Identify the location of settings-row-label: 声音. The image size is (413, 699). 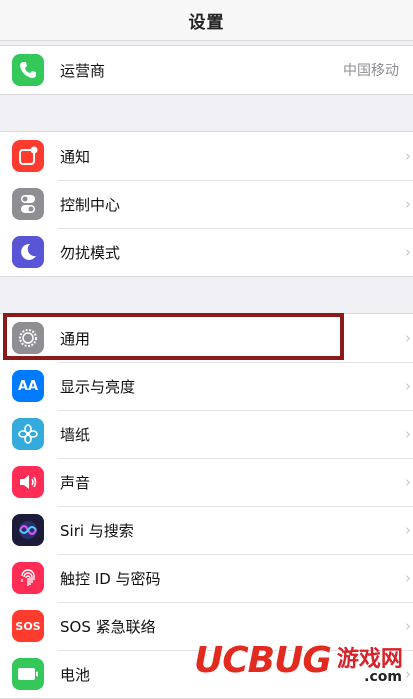
(75, 482).